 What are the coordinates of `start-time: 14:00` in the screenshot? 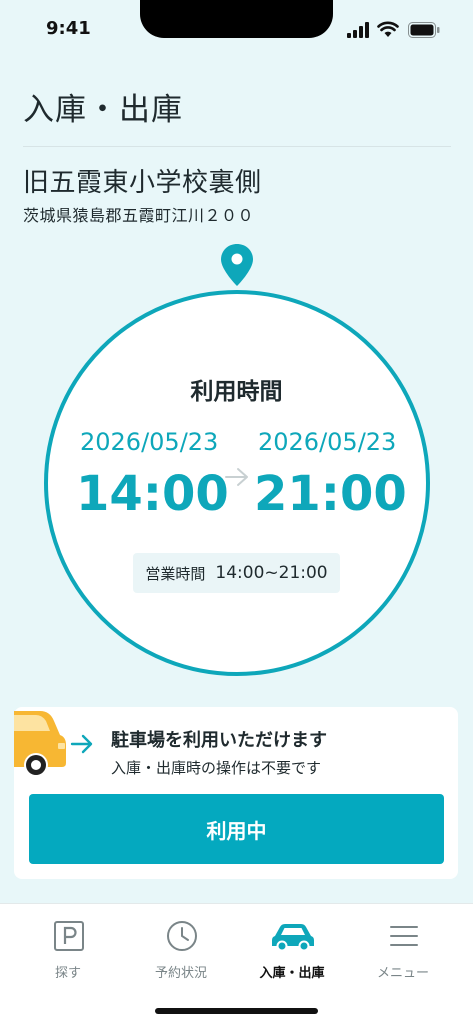 It's located at (152, 494).